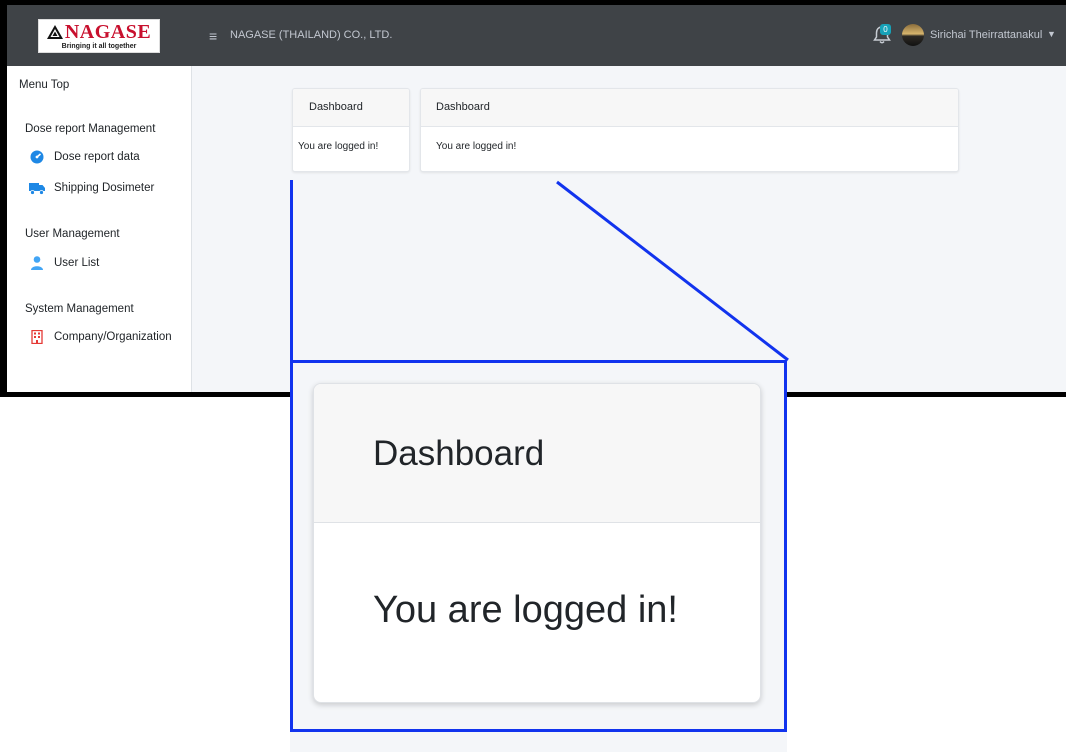 The height and width of the screenshot is (752, 1066). Describe the element at coordinates (885, 29) in the screenshot. I see `notification-badge: 0` at that location.